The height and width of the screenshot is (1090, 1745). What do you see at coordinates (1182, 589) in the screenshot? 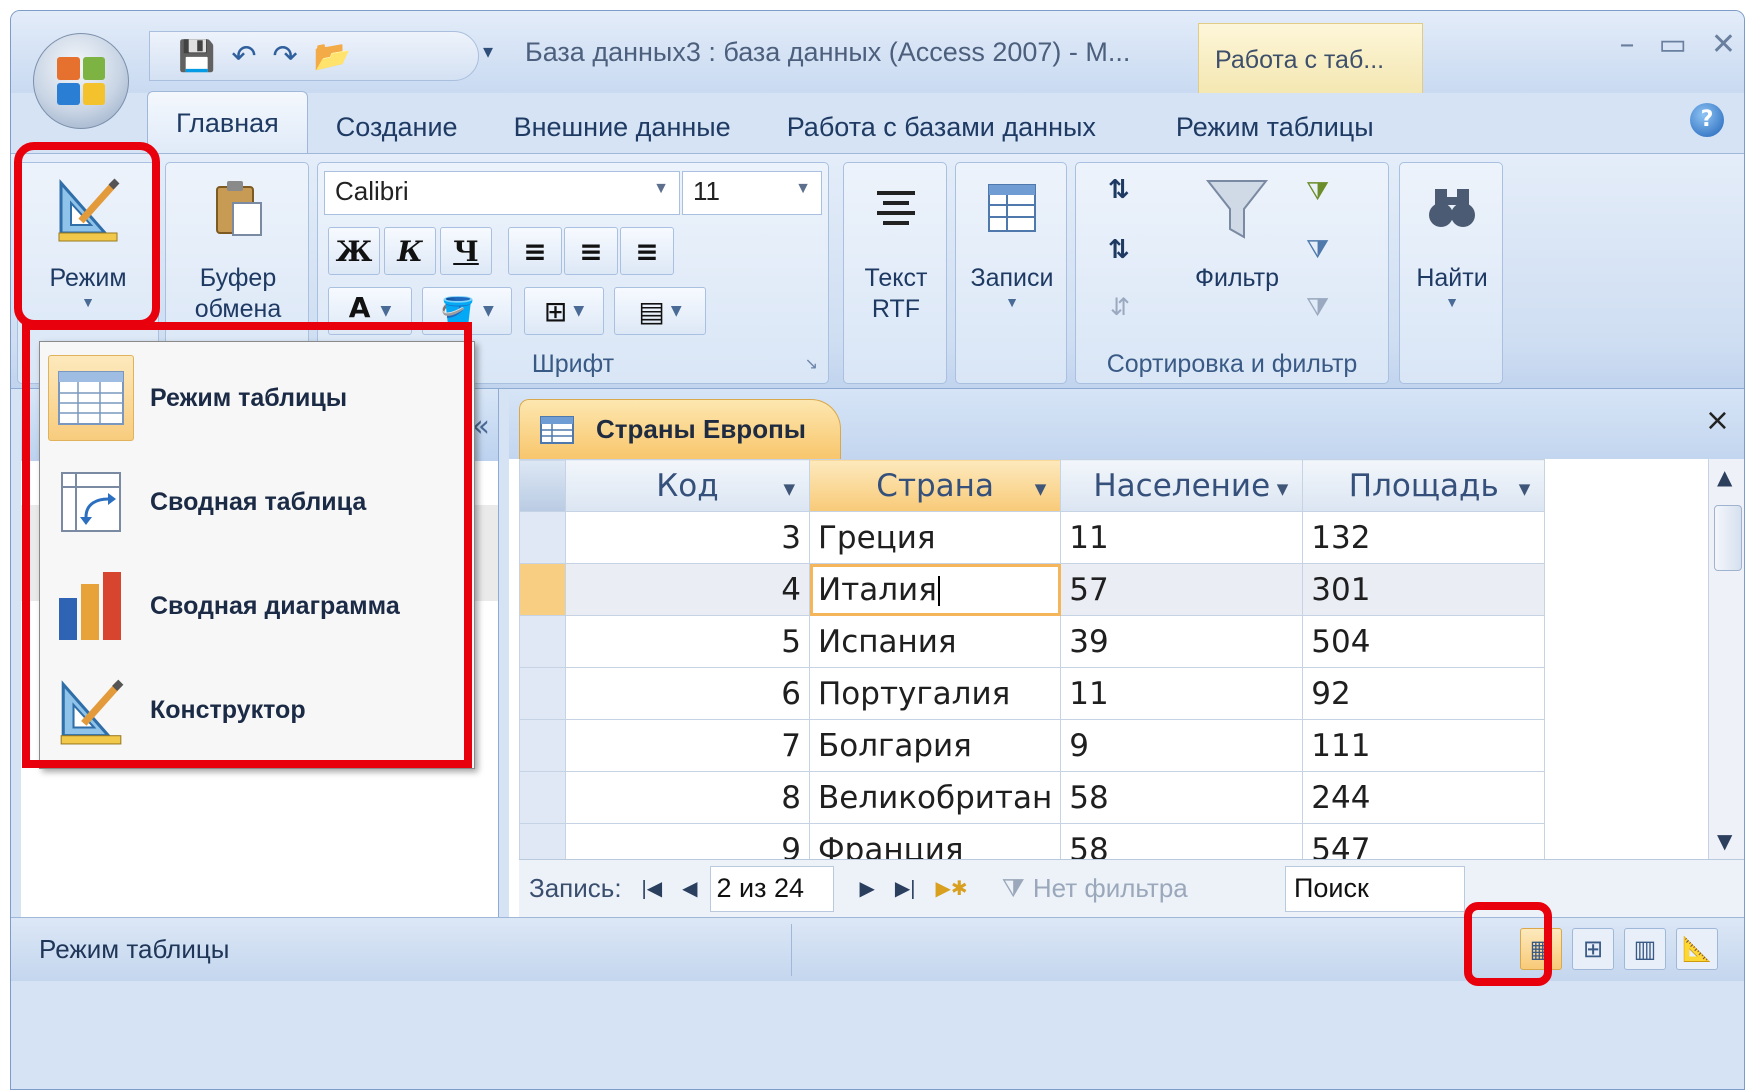
I see `cell-population: 57` at bounding box center [1182, 589].